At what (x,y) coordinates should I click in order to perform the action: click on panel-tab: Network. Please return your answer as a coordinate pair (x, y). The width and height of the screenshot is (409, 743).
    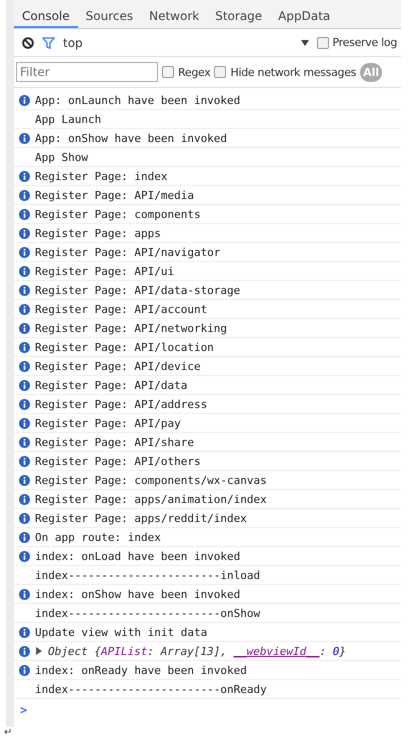
    Looking at the image, I should click on (174, 16).